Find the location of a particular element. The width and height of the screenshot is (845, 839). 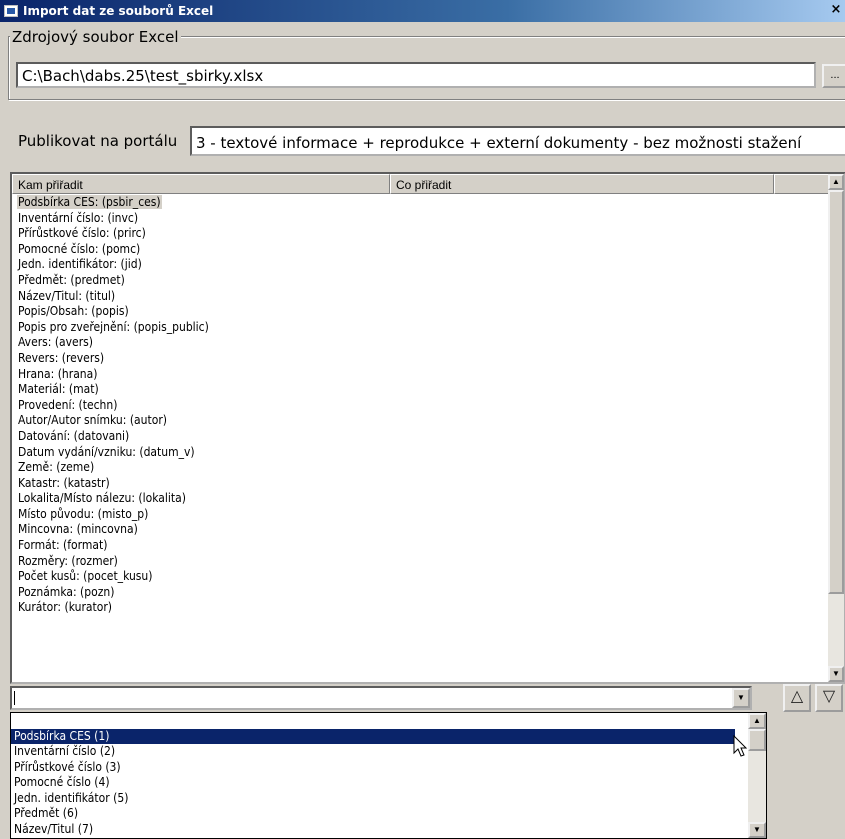

source-column-combo: ▼ is located at coordinates (381, 698).